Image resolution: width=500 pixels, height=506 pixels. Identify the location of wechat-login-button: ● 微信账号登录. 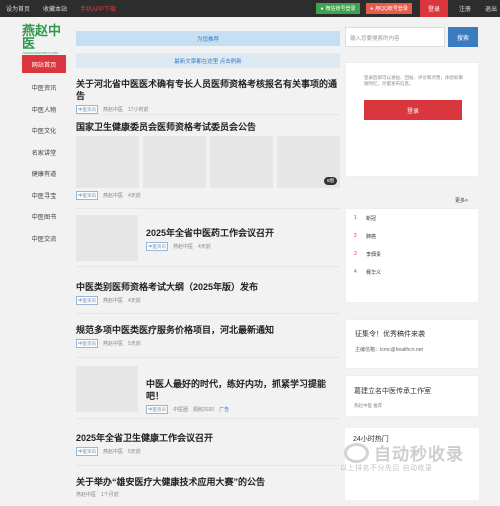
(338, 8).